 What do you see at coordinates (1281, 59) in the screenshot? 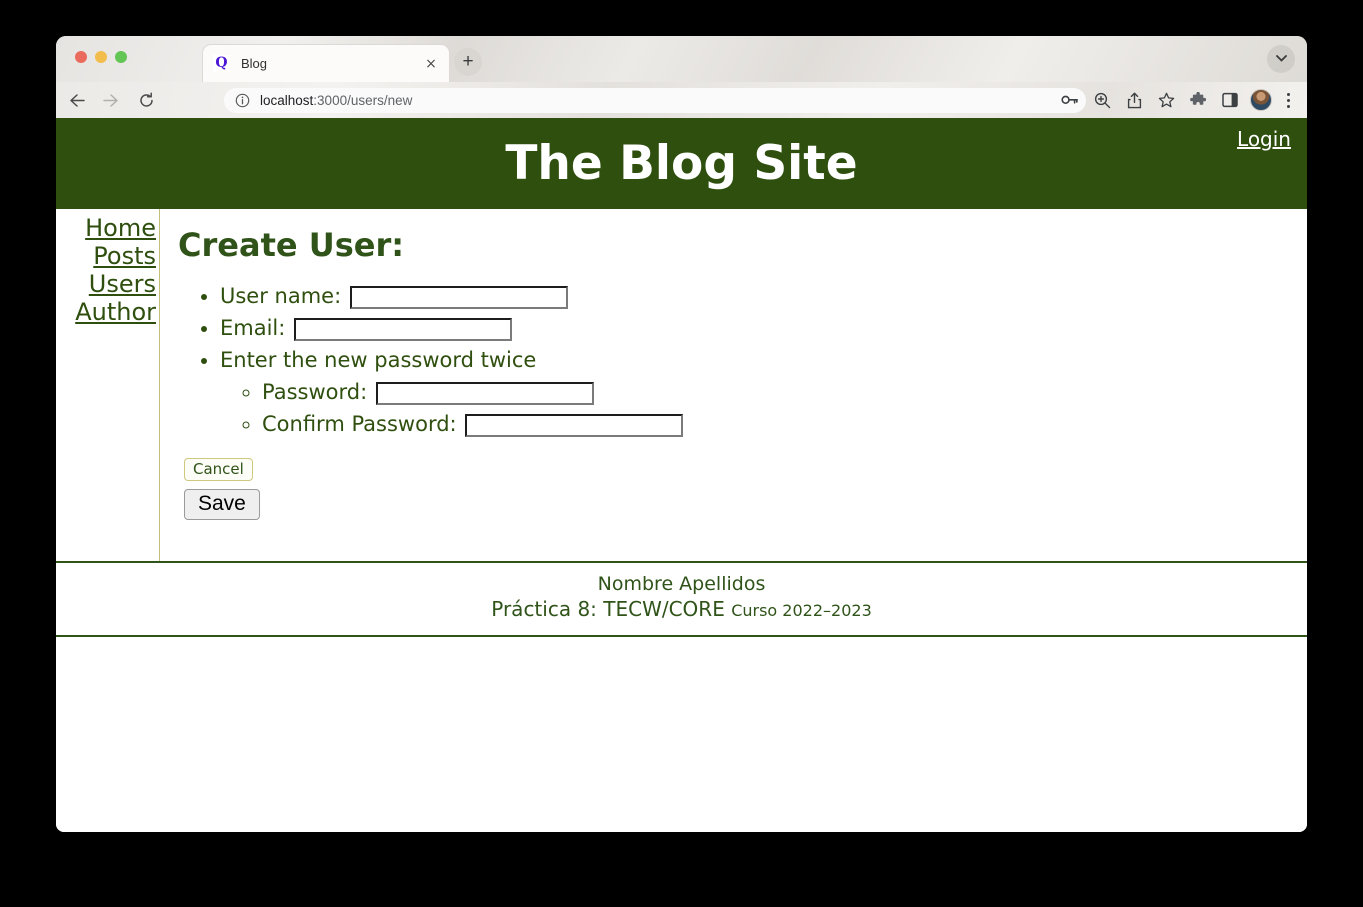
I see `chevron-down-icon` at bounding box center [1281, 59].